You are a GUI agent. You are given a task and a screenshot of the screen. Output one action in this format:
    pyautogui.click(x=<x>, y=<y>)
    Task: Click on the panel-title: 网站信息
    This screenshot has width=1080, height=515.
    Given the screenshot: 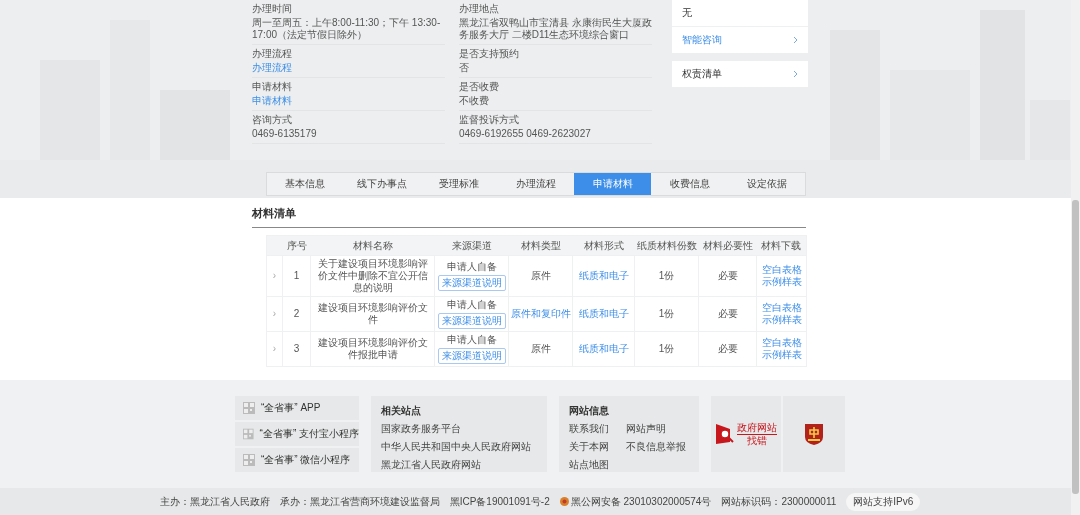 What is the action you would take?
    pyautogui.click(x=589, y=411)
    